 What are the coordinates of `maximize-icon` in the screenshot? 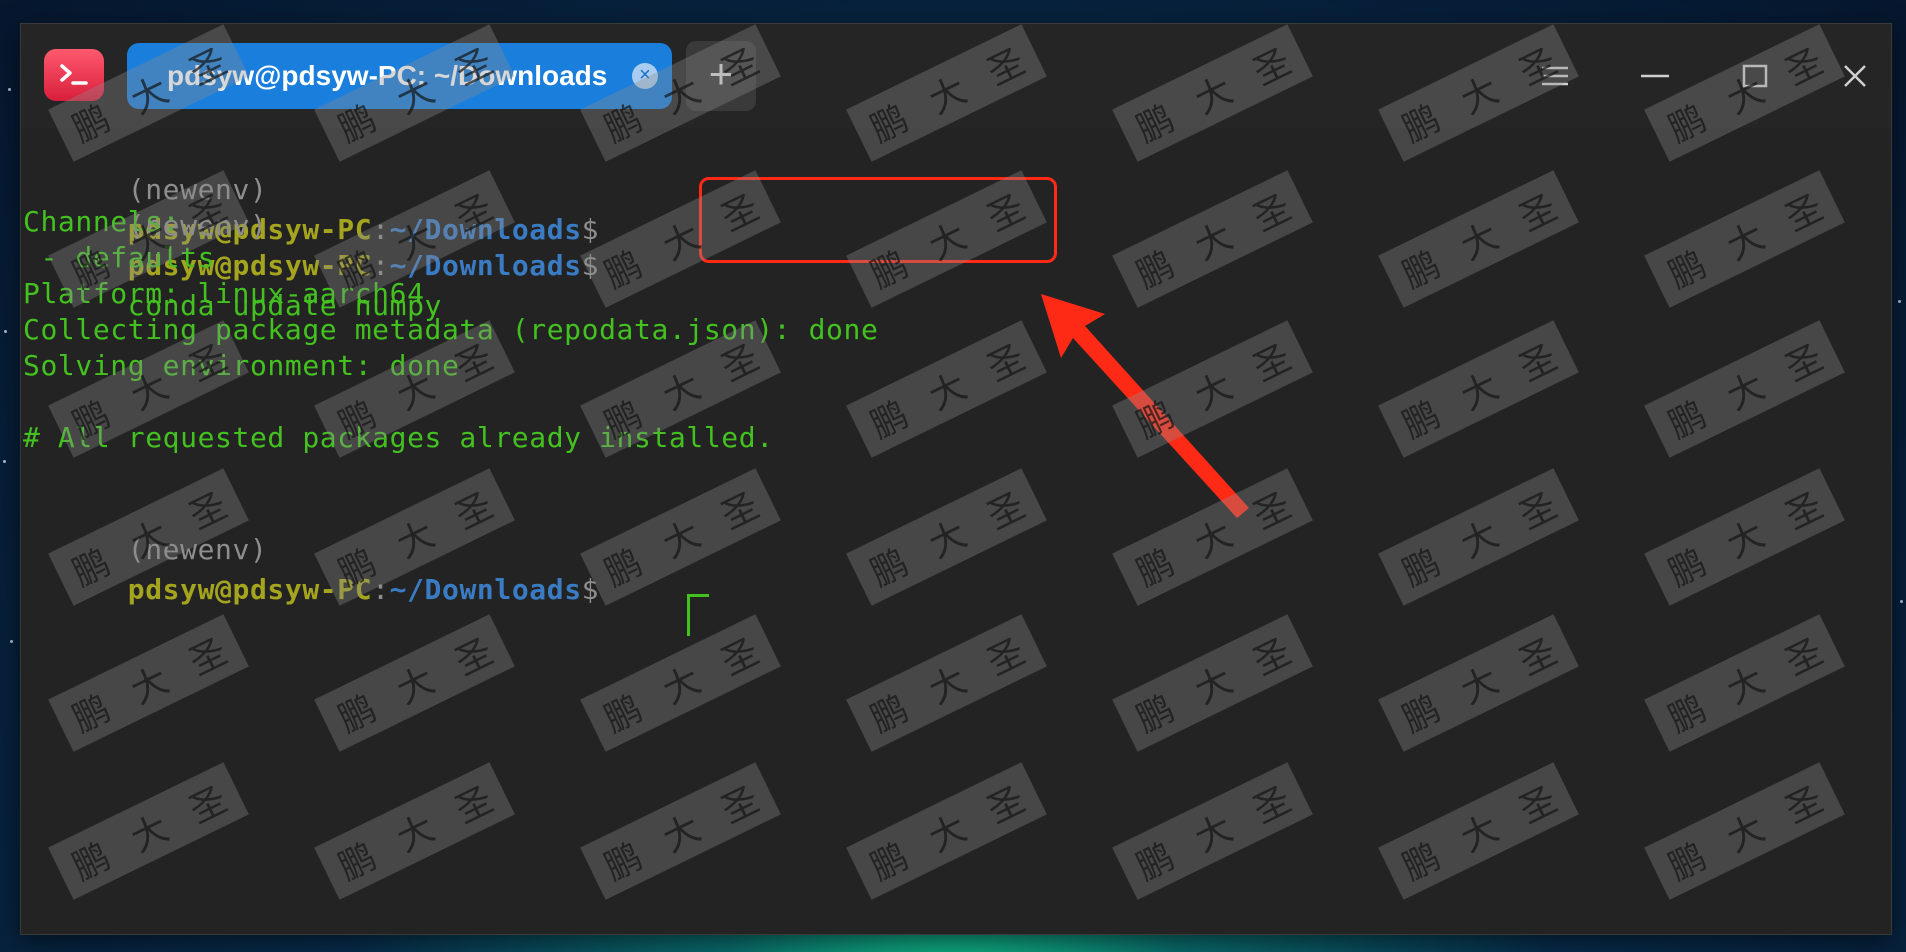 It's located at (1755, 76).